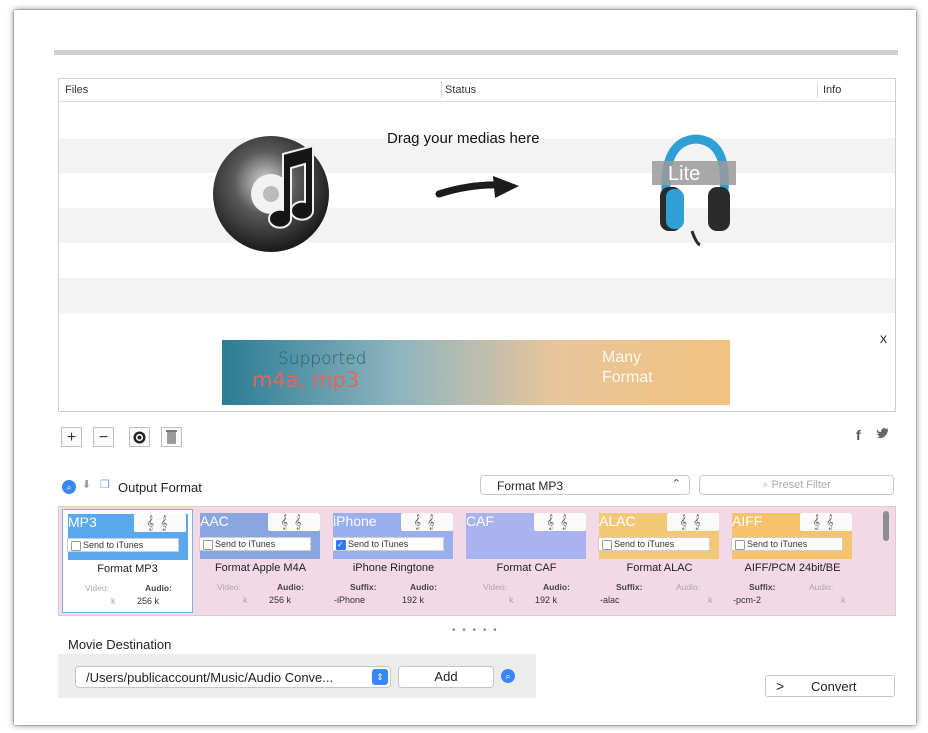 Image resolution: width=928 pixels, height=733 pixels. I want to click on banner-format-text: Format, so click(627, 377).